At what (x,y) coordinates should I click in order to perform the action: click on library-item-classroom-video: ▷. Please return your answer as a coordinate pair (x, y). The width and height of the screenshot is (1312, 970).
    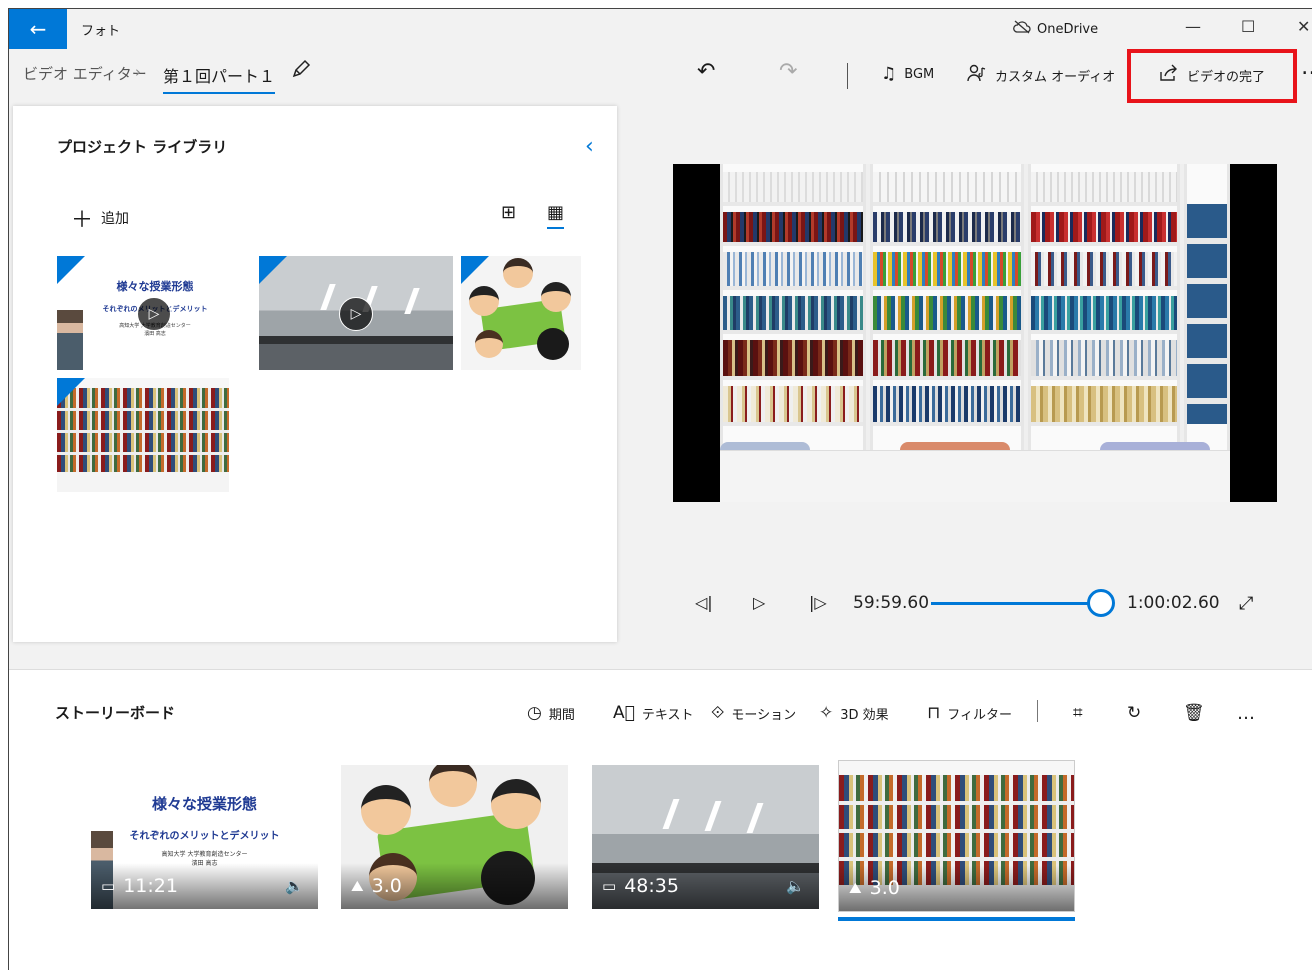
    Looking at the image, I should click on (356, 313).